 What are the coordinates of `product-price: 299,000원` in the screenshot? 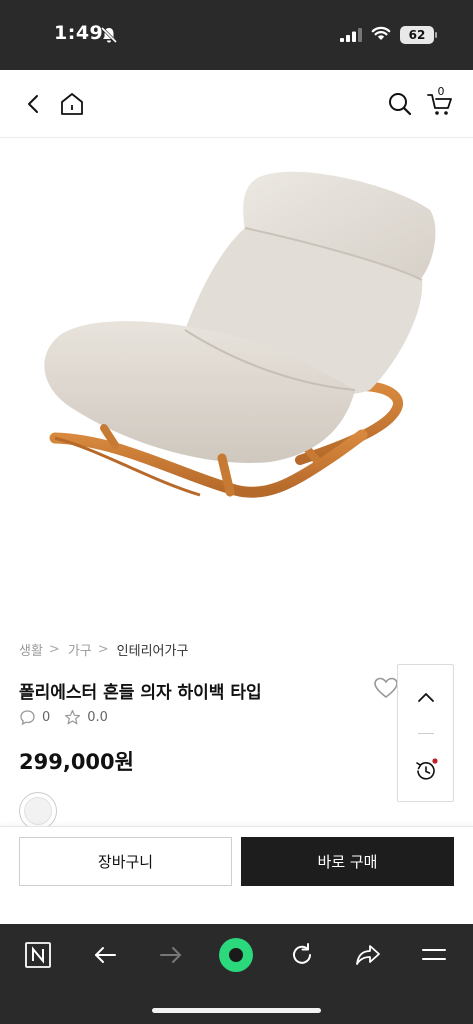 It's located at (76, 762).